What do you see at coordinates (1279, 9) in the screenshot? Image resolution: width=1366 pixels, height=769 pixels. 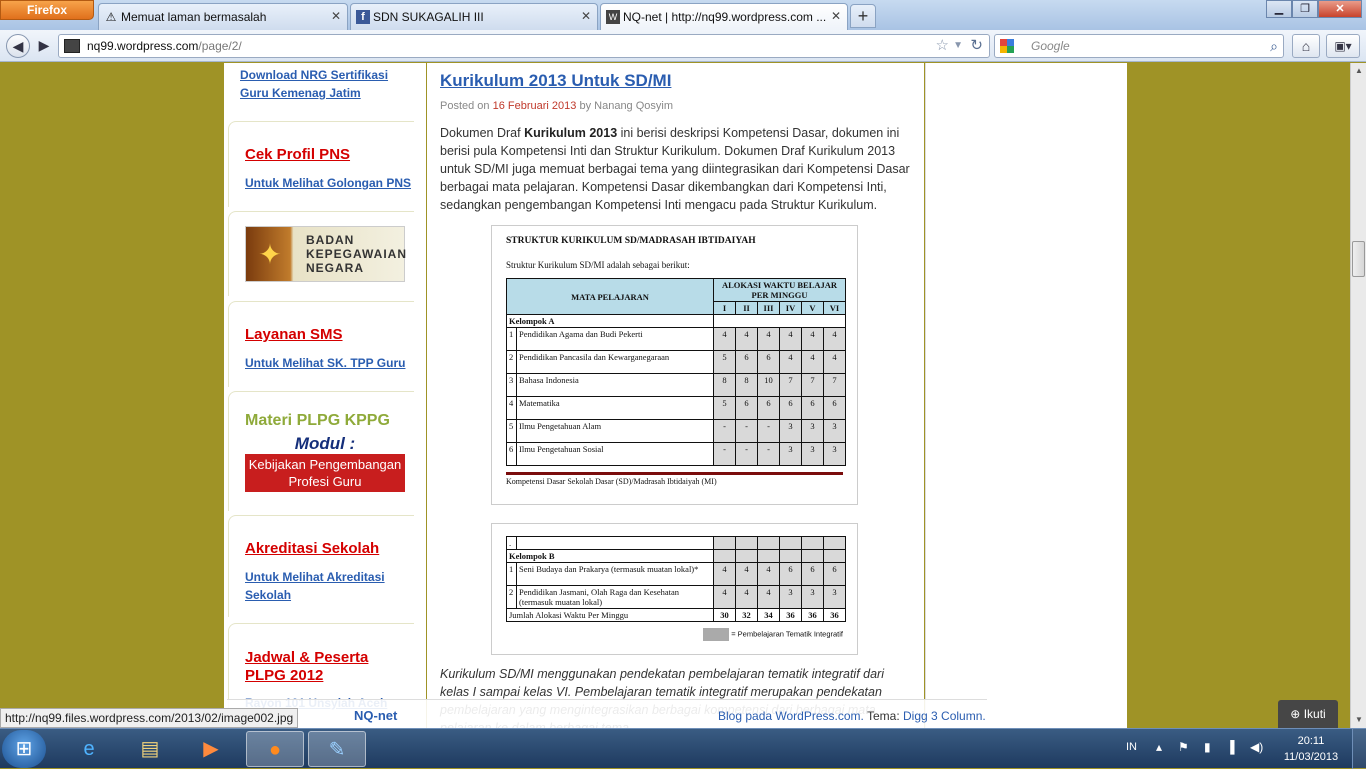 I see `minimize-icon: ▁` at bounding box center [1279, 9].